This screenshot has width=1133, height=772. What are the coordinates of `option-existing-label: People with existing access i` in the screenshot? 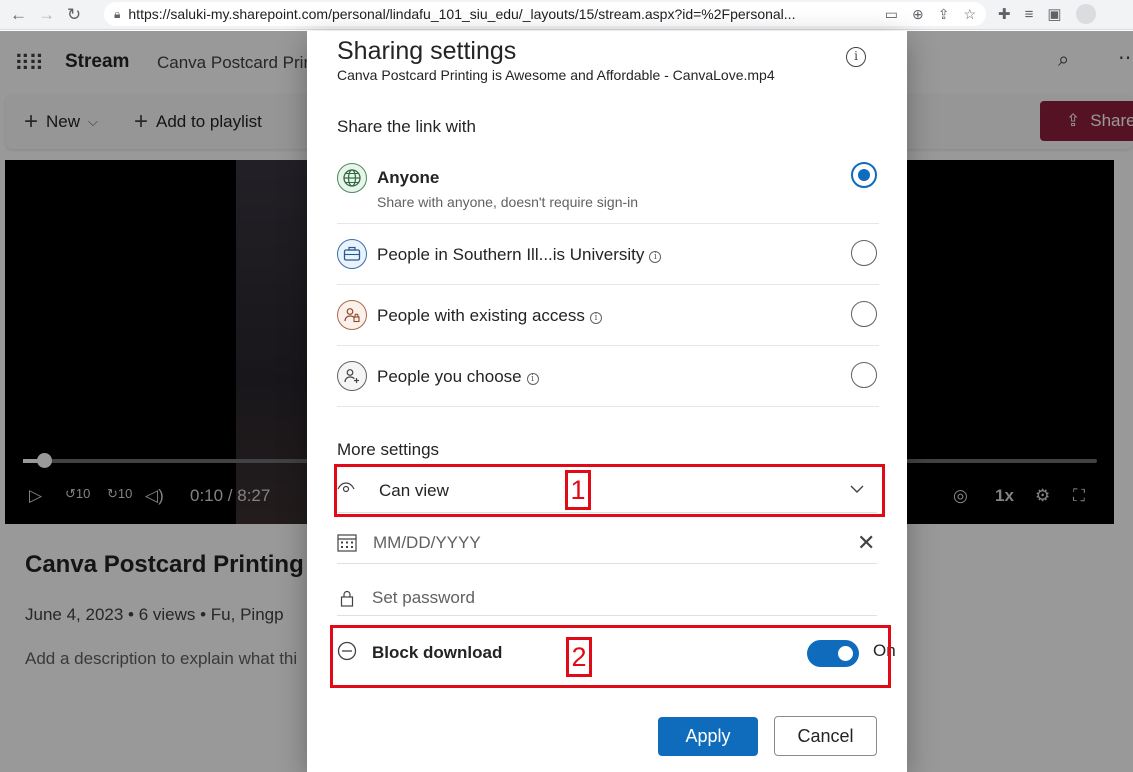 It's located at (489, 316).